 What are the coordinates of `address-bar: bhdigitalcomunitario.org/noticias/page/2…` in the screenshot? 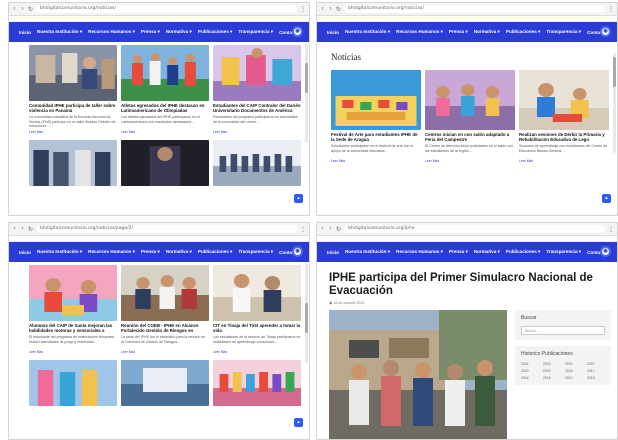 It's located at (166, 229).